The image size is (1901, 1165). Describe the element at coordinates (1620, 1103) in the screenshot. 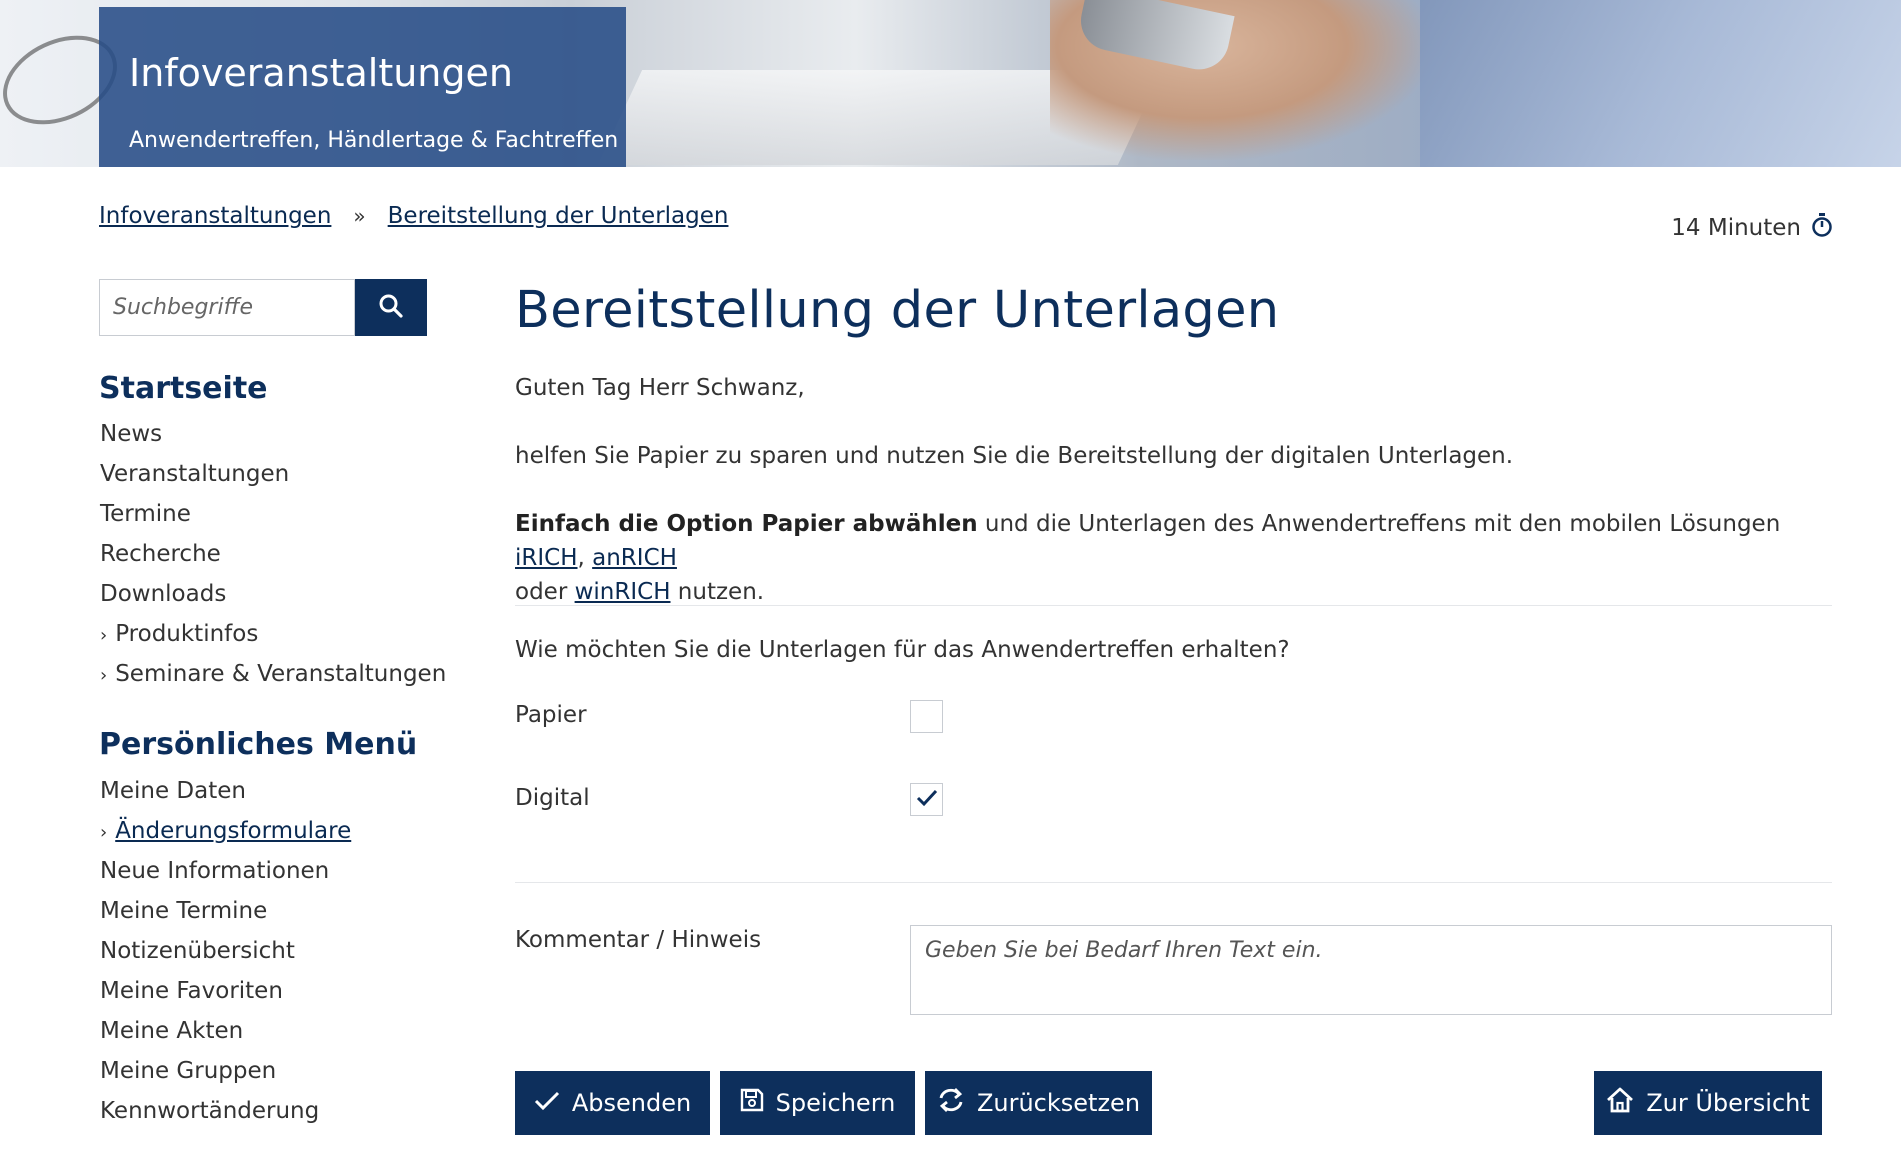

I see `home-icon` at that location.